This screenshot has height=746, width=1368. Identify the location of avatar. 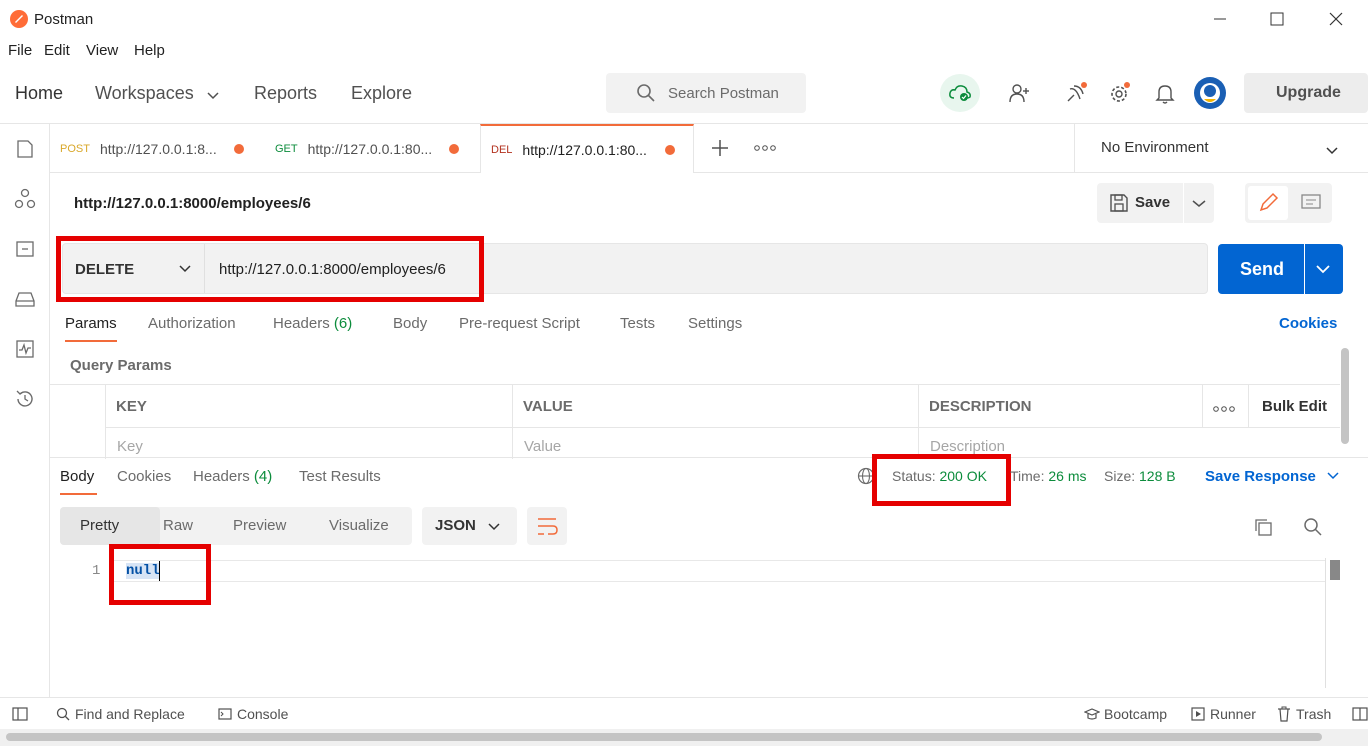
(1210, 93).